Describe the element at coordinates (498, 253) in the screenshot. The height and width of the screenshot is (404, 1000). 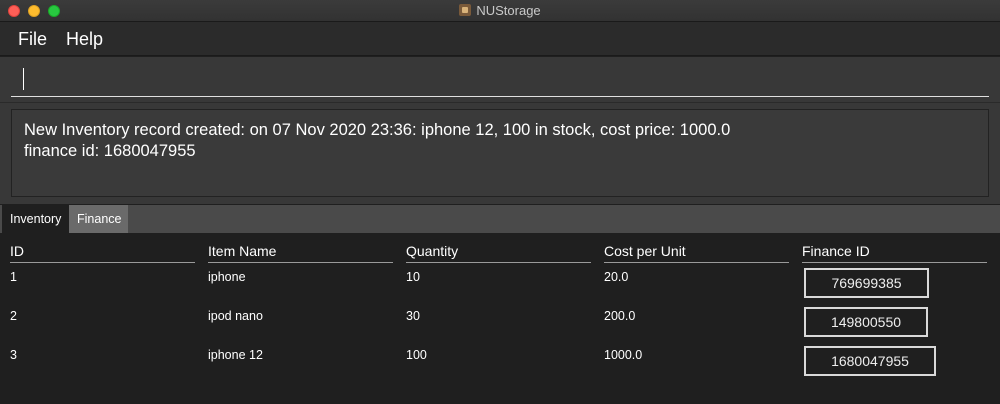
I see `column-header-quantity: Quantity` at that location.